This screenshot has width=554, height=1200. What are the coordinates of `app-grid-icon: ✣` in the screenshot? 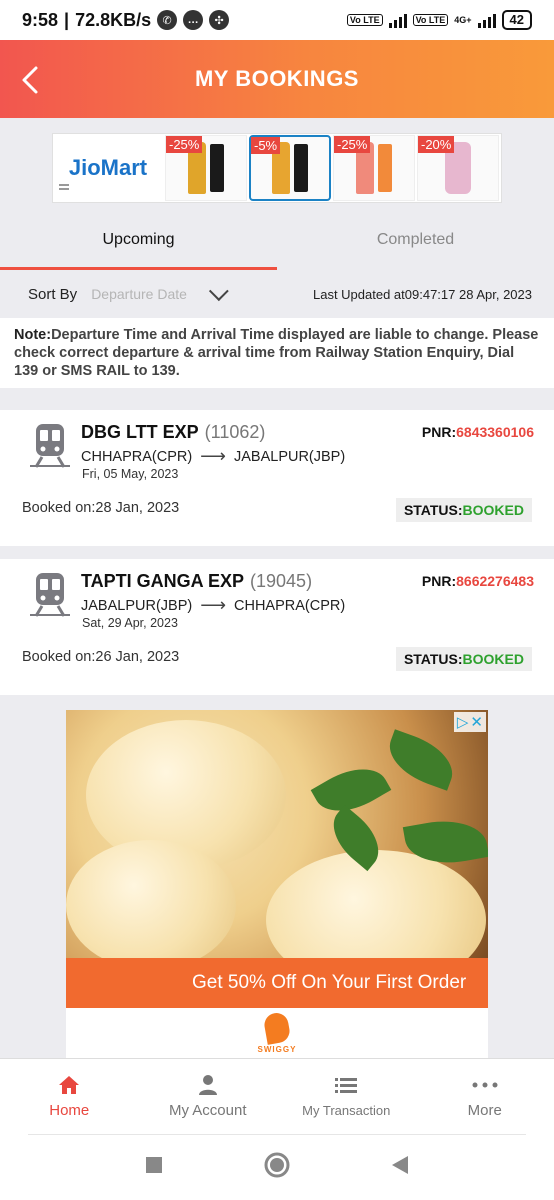 It's located at (219, 20).